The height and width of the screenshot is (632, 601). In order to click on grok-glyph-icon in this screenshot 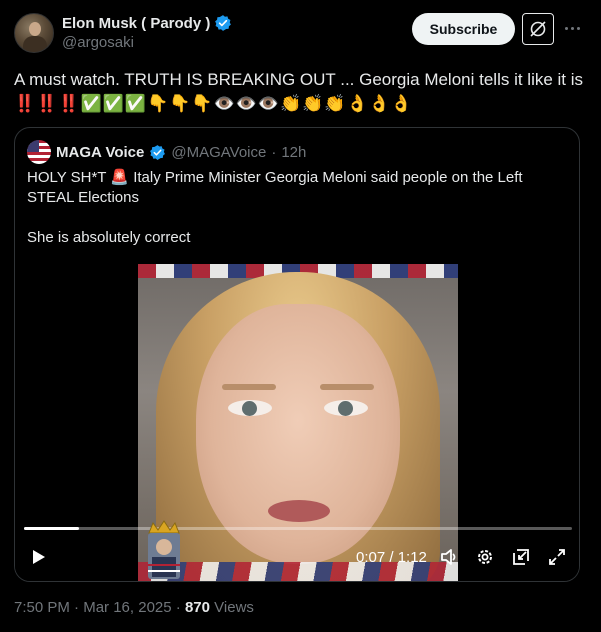, I will do `click(538, 29)`.